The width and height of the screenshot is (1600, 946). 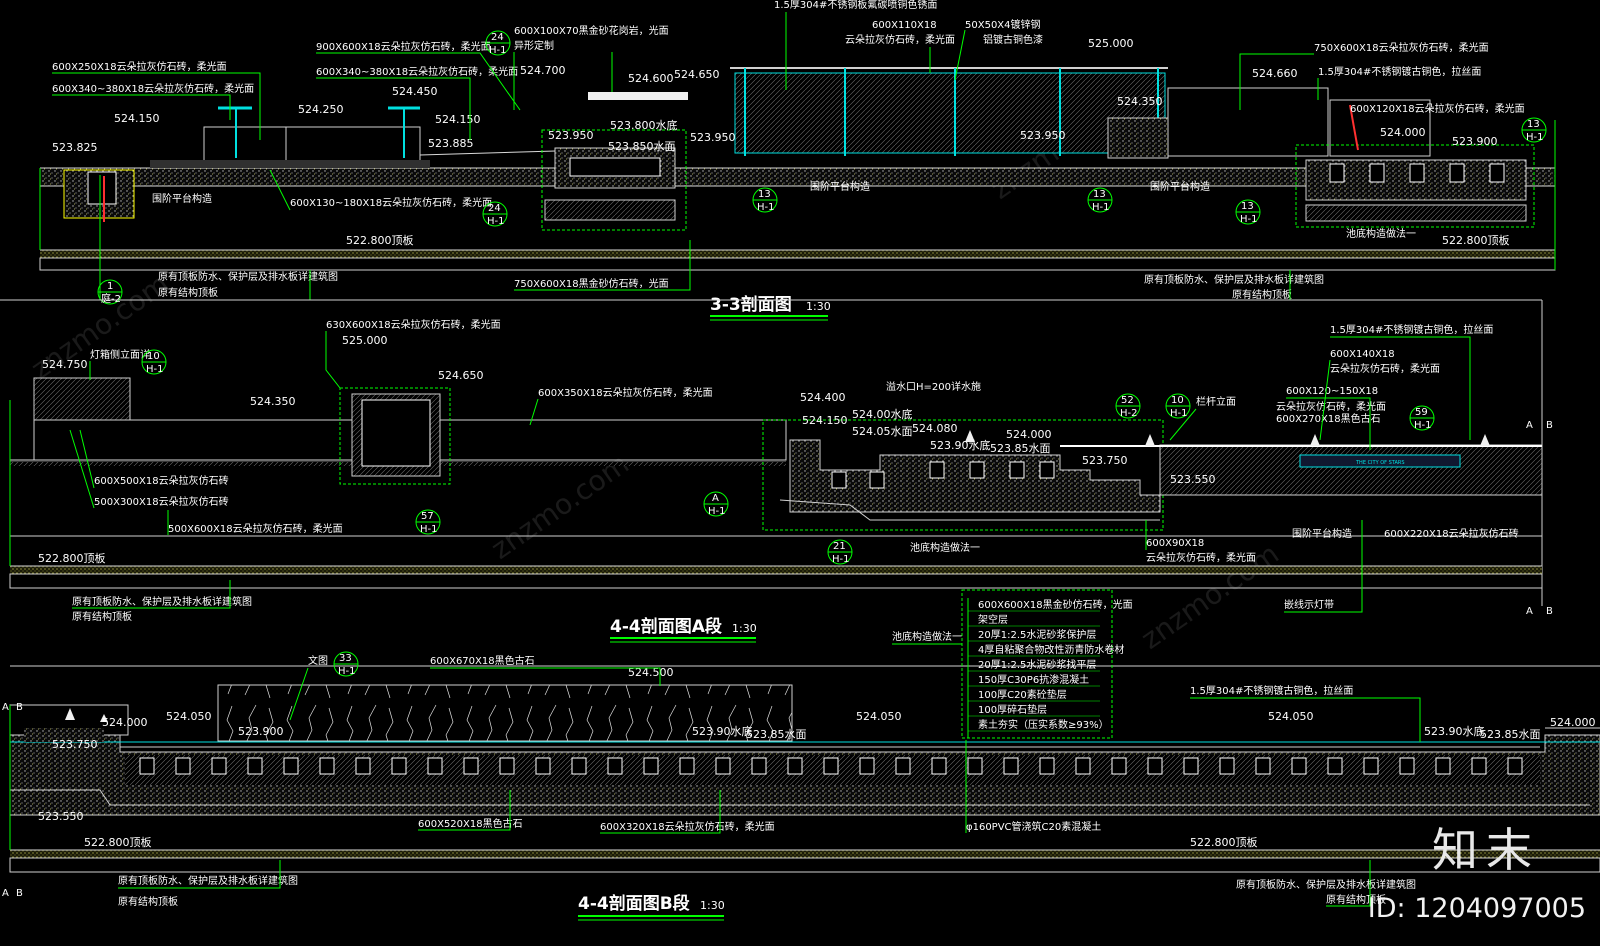 I want to click on svg-text: A, so click(x=715, y=498).